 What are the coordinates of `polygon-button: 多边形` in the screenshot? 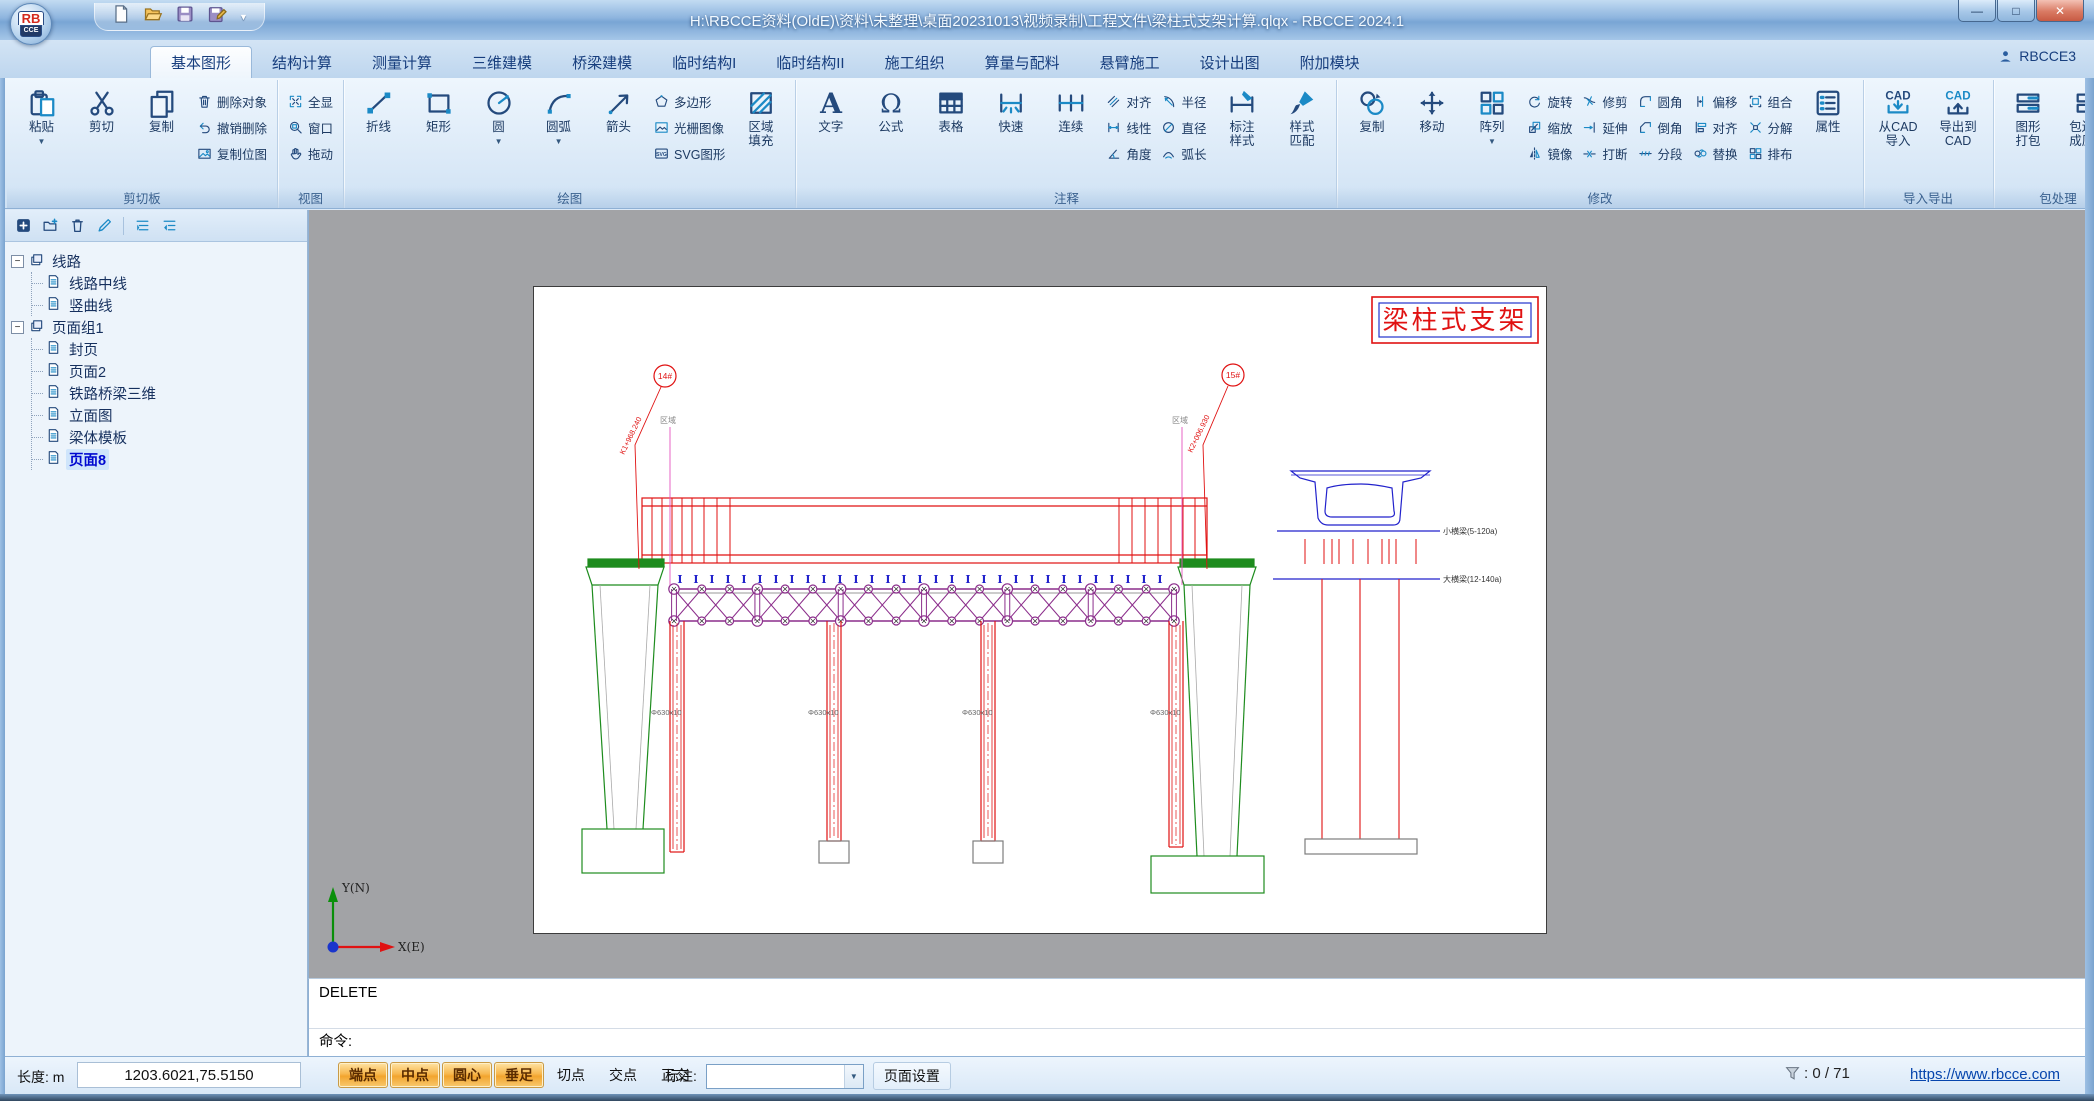 It's located at (689, 101).